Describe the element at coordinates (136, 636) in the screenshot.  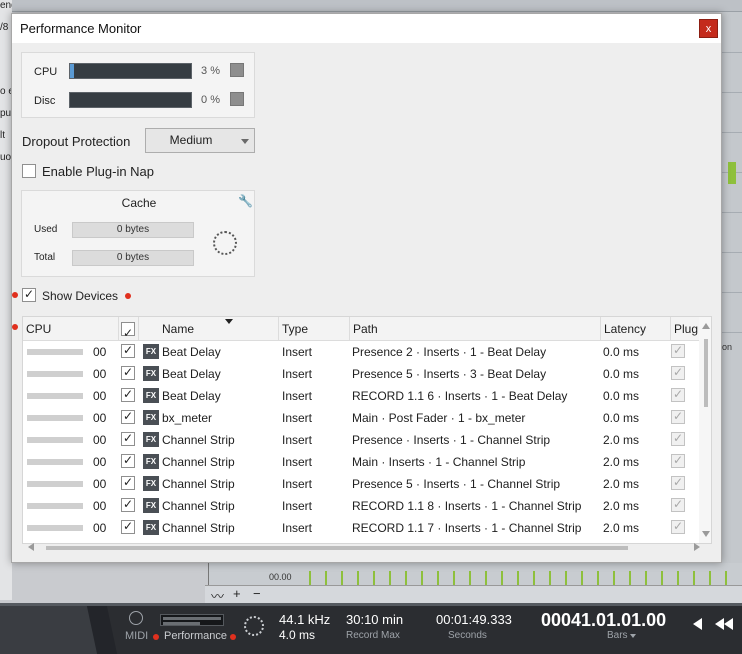
I see `midi-label: MIDI` at that location.